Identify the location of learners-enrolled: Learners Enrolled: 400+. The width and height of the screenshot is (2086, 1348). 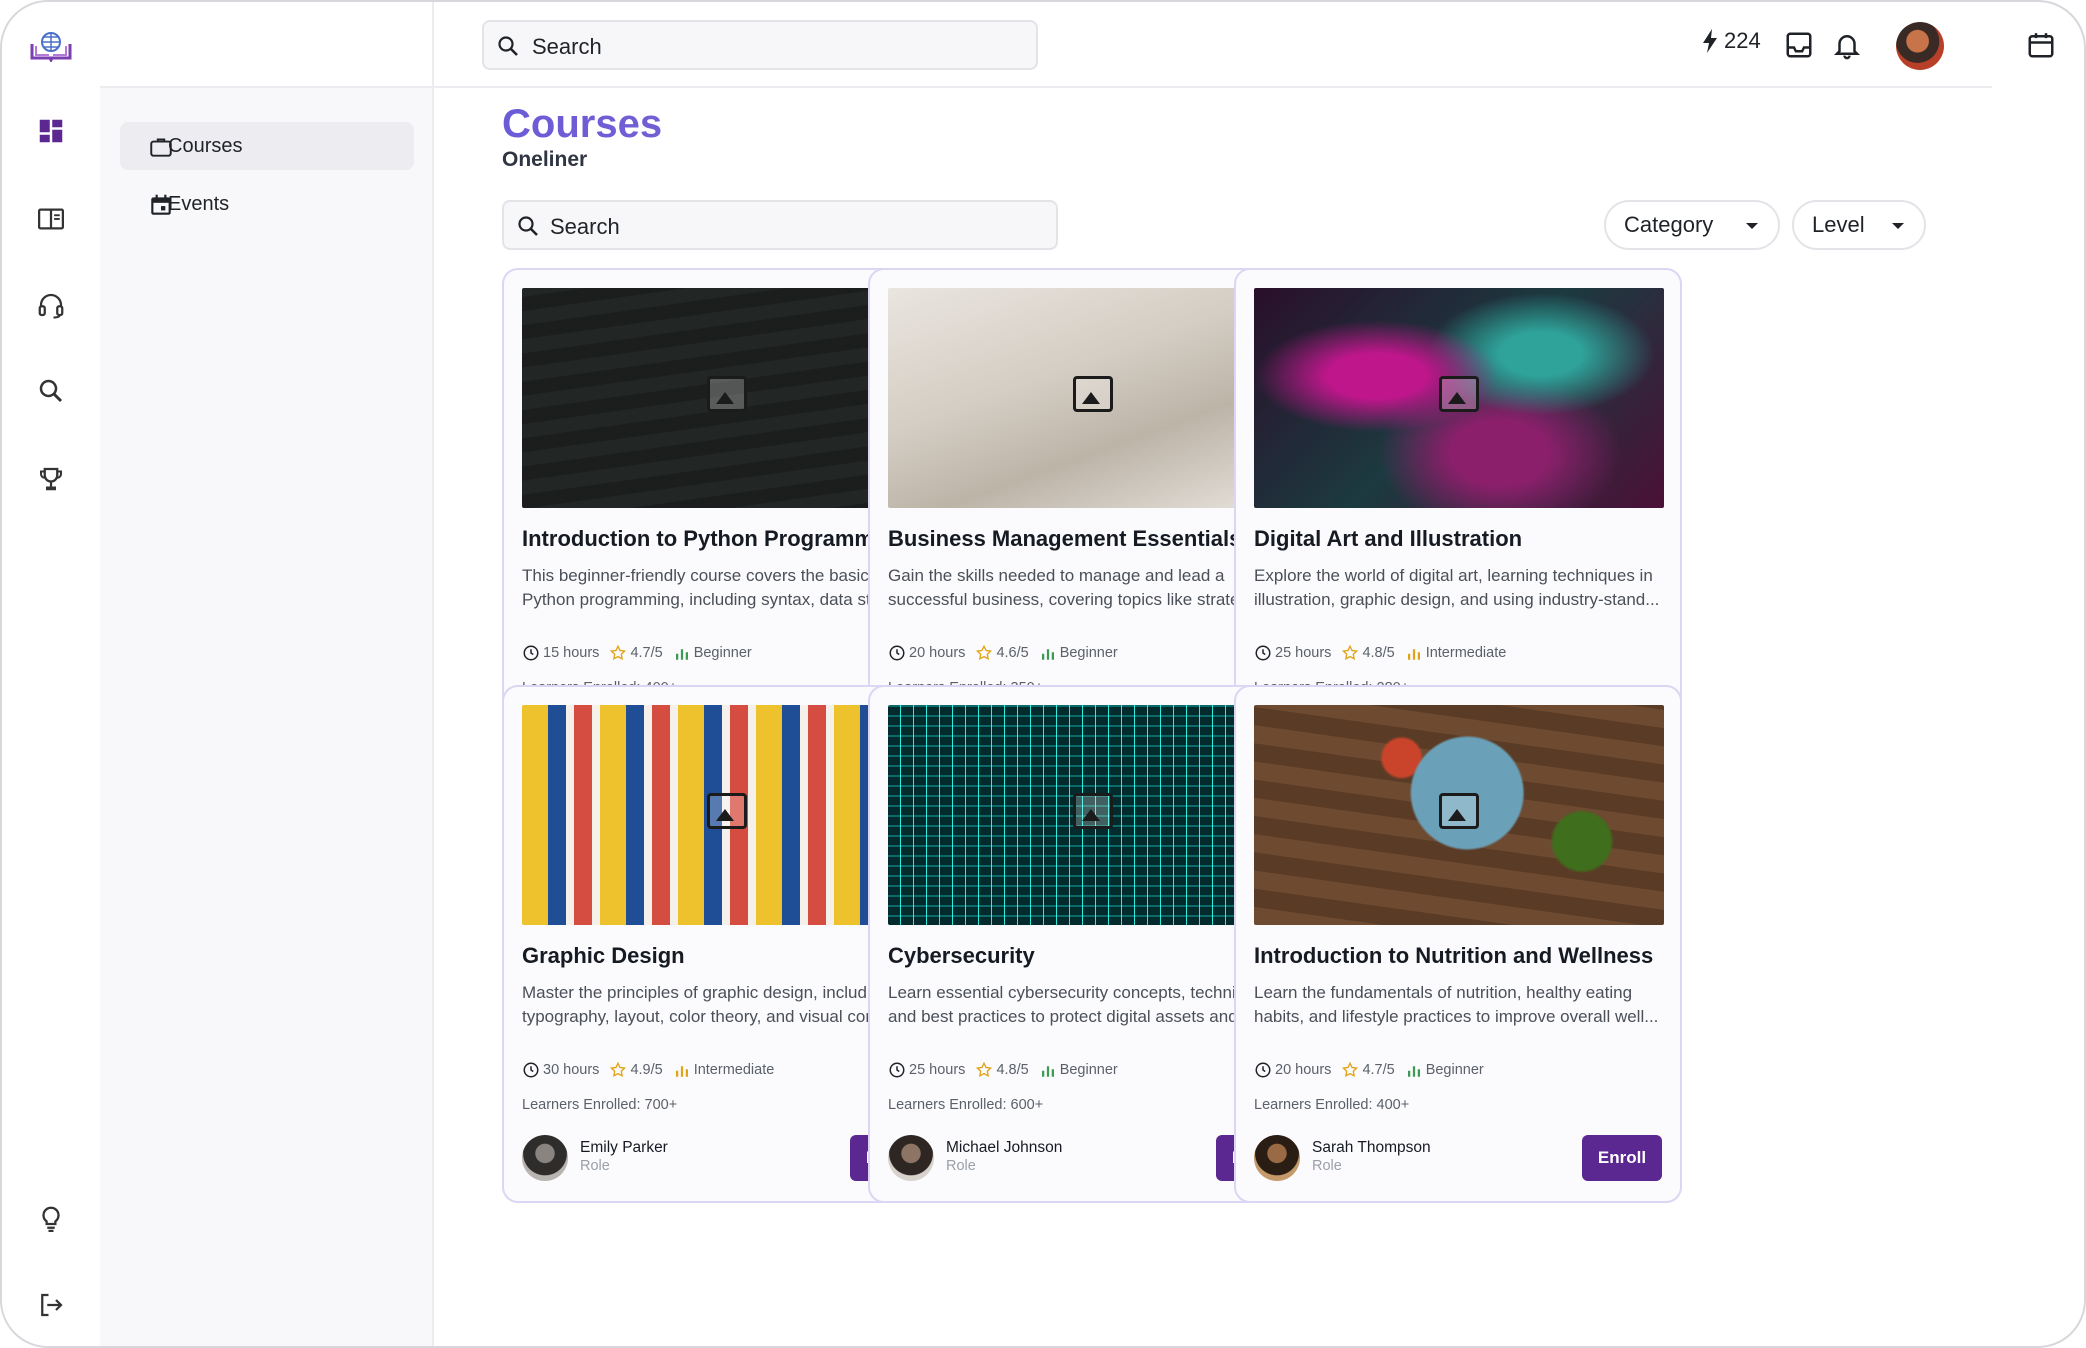
(1332, 1105).